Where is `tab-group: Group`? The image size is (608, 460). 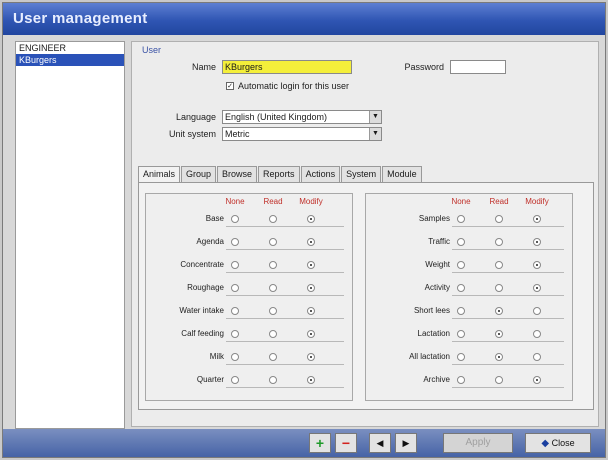 tab-group: Group is located at coordinates (199, 174).